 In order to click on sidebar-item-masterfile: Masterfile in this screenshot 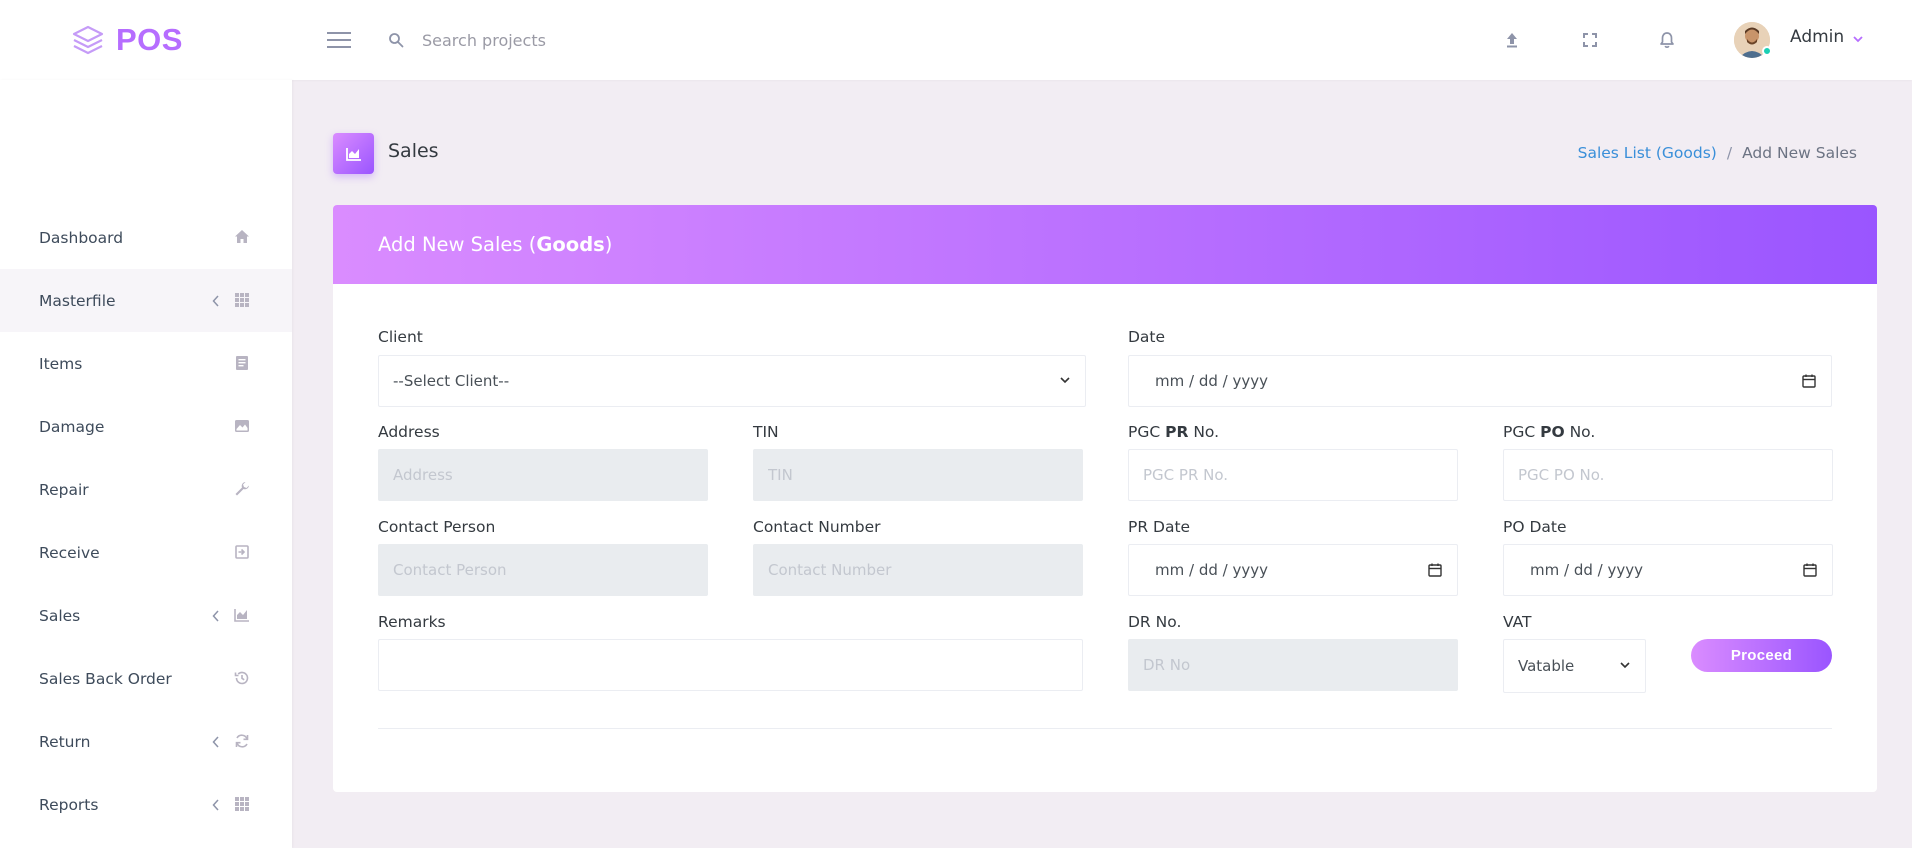, I will do `click(146, 300)`.